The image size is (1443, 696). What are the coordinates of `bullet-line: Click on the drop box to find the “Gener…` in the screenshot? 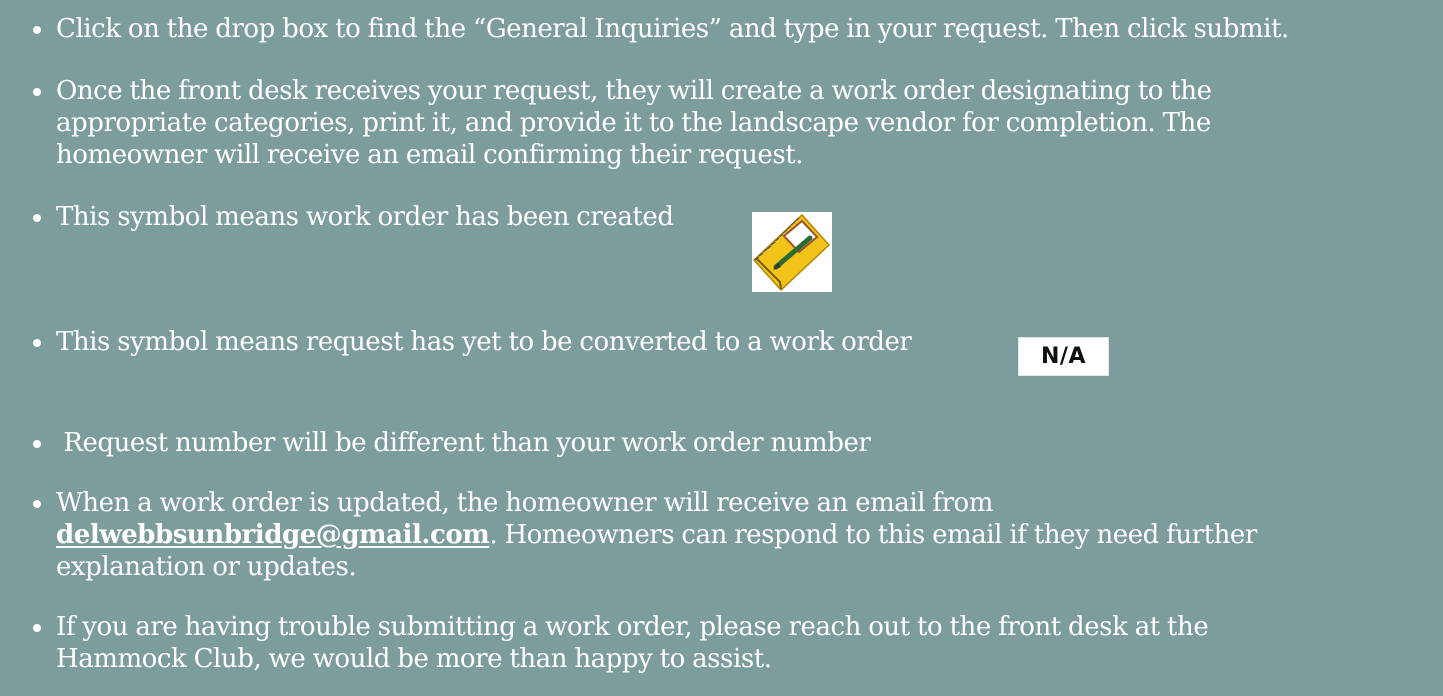 It's located at (672, 29).